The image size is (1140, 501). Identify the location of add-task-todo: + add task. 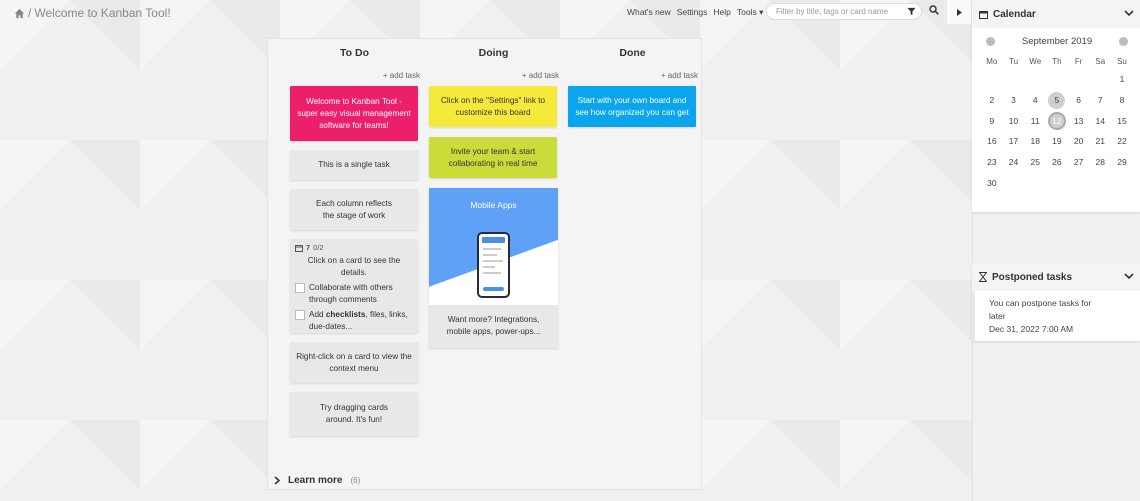
(355, 75).